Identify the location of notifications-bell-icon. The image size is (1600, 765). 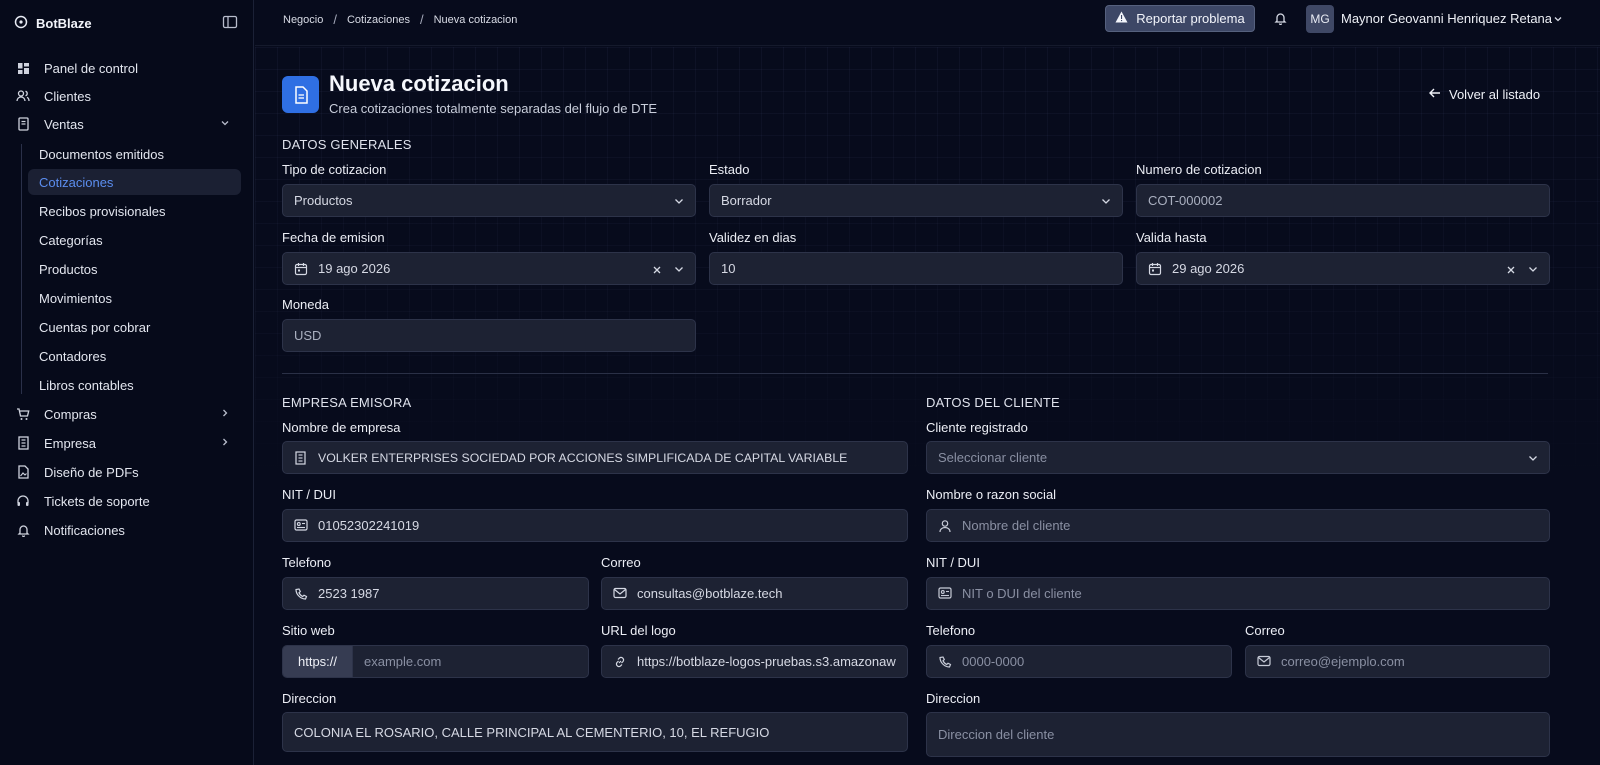
(1281, 18).